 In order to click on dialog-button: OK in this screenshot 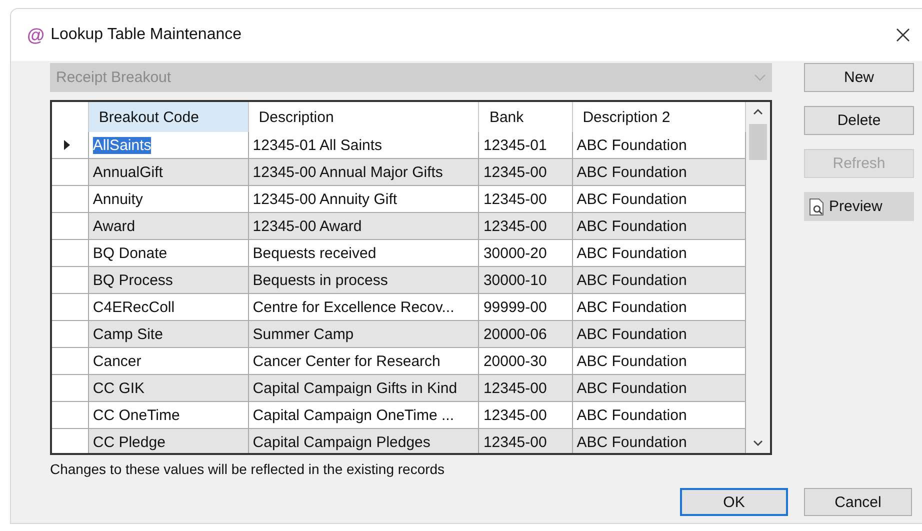, I will do `click(734, 502)`.